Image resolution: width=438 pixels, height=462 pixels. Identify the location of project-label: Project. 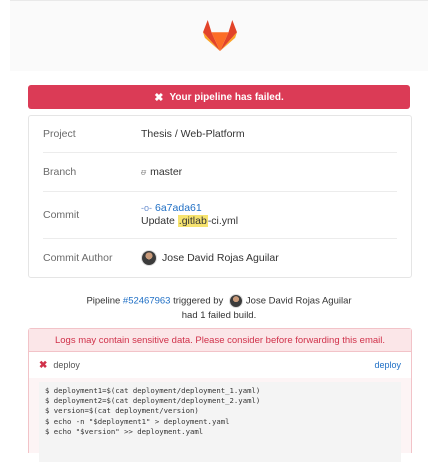
(59, 134).